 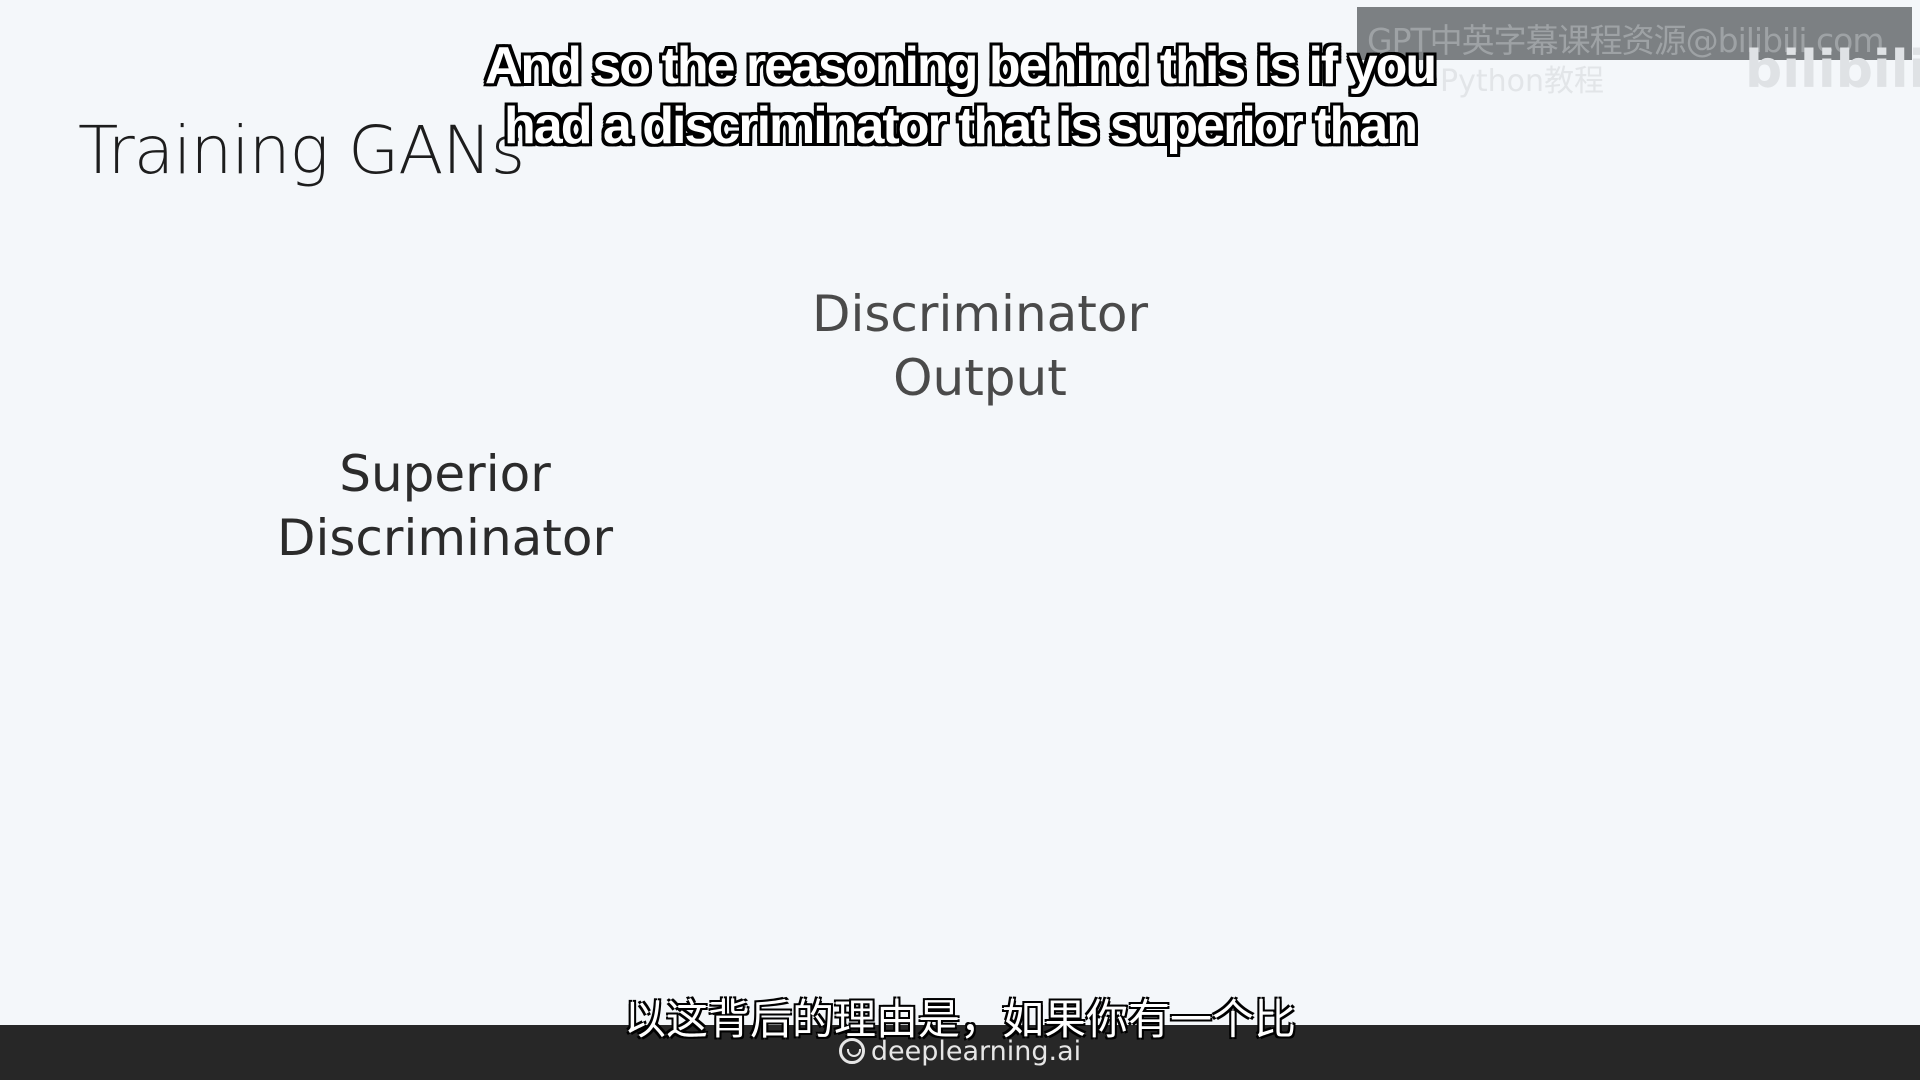 I want to click on chinese-subtitle: 以这背后的理由是，如果你有一个比, so click(x=959, y=1019).